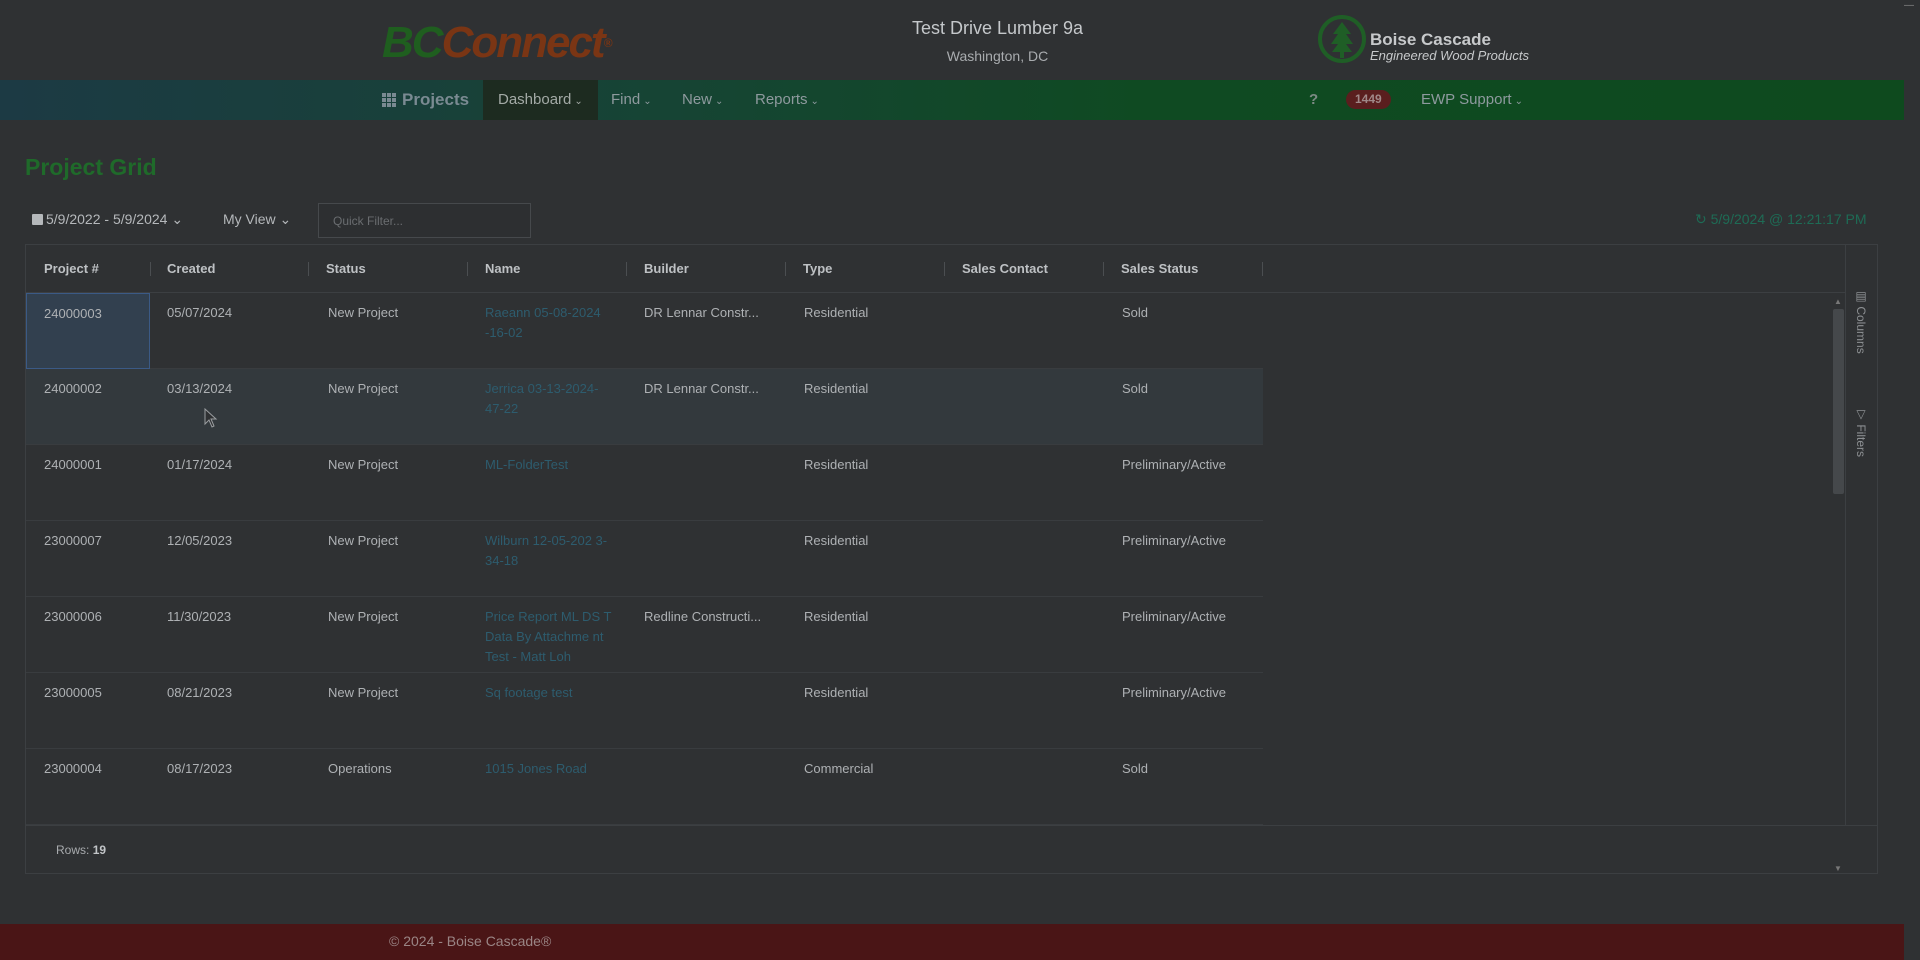  Describe the element at coordinates (549, 693) in the screenshot. I see `cell-name-link: Sq footage test` at that location.